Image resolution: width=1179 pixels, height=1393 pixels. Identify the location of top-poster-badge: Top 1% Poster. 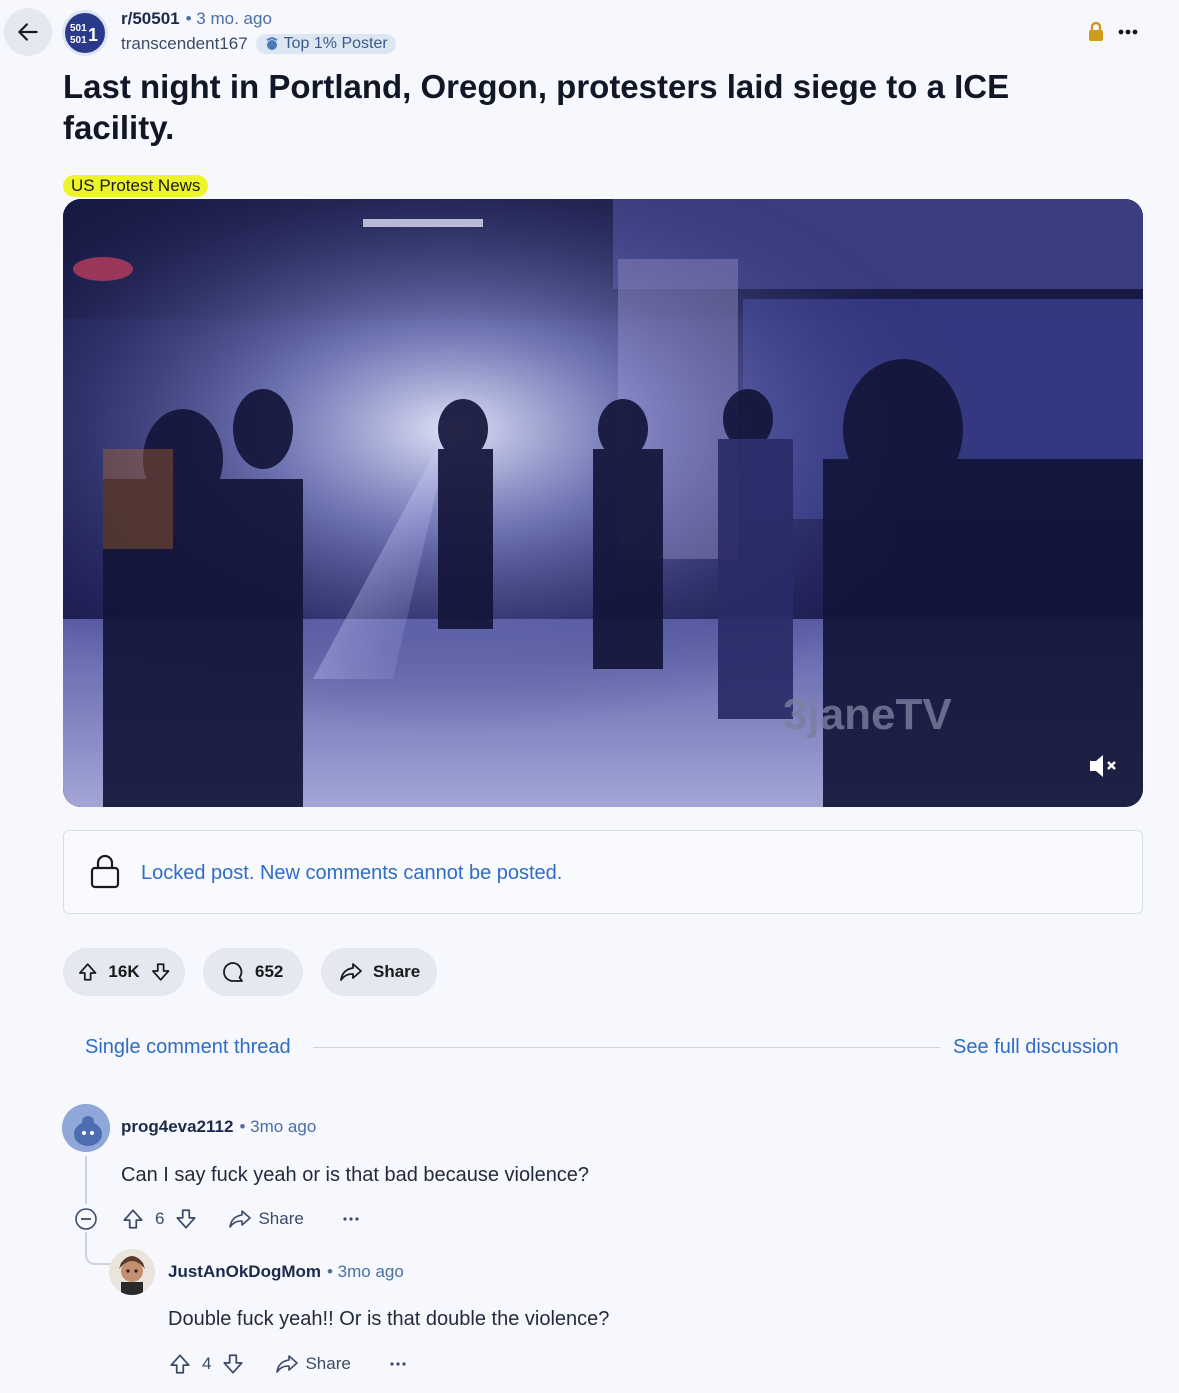
(325, 44).